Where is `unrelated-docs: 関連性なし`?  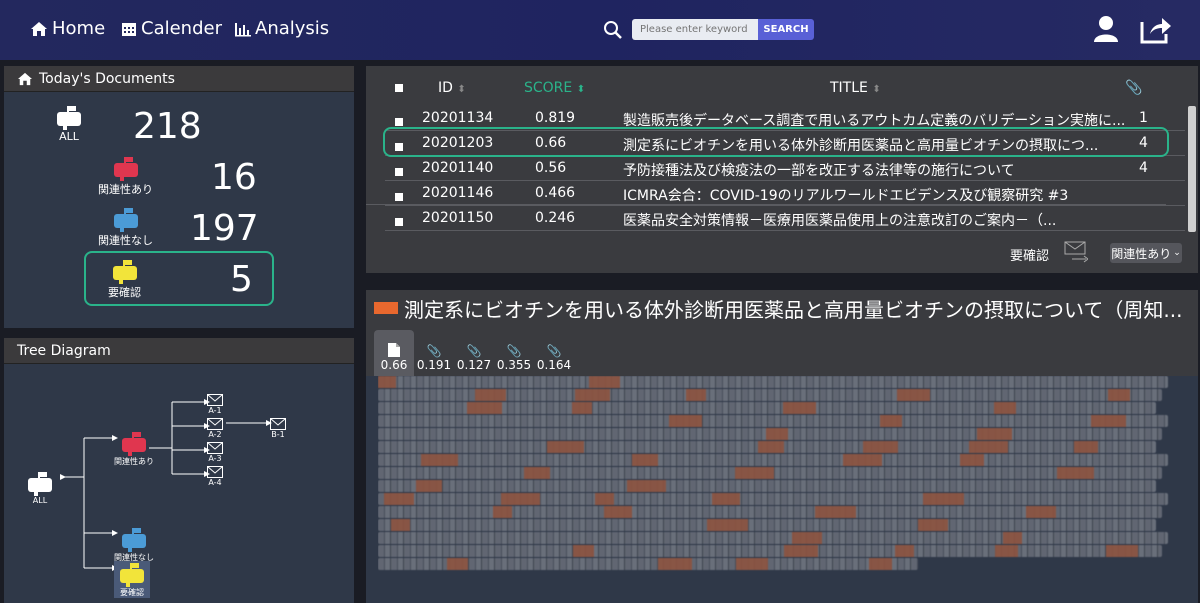
unrelated-docs: 関連性なし is located at coordinates (125, 227).